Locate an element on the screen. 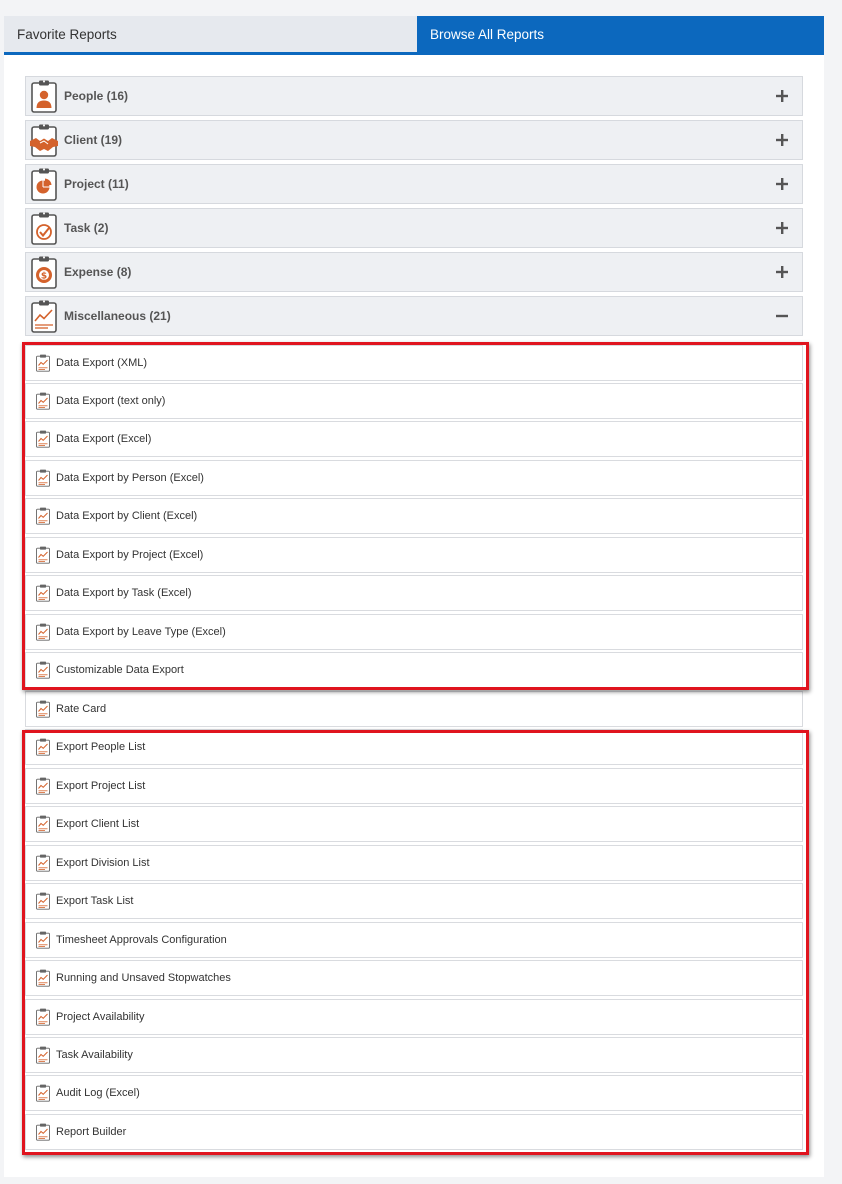 This screenshot has width=842, height=1184. tab-favorite-reports: Favorite Reports is located at coordinates (210, 34).